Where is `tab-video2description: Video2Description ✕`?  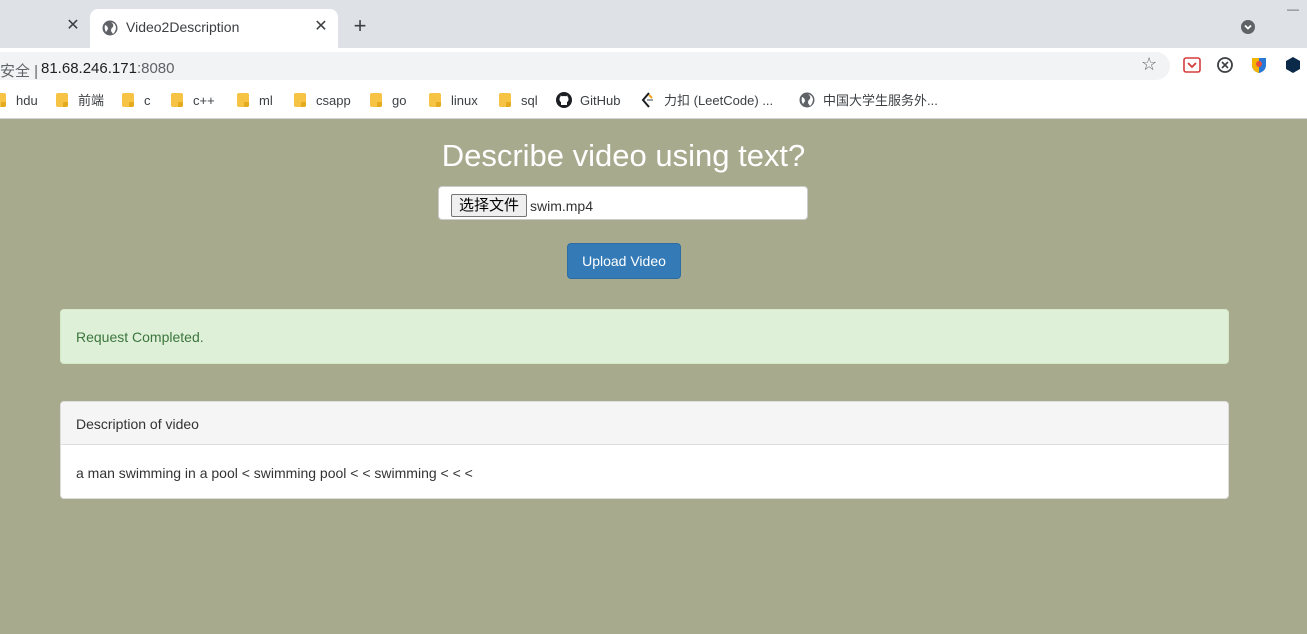 tab-video2description: Video2Description ✕ is located at coordinates (214, 28).